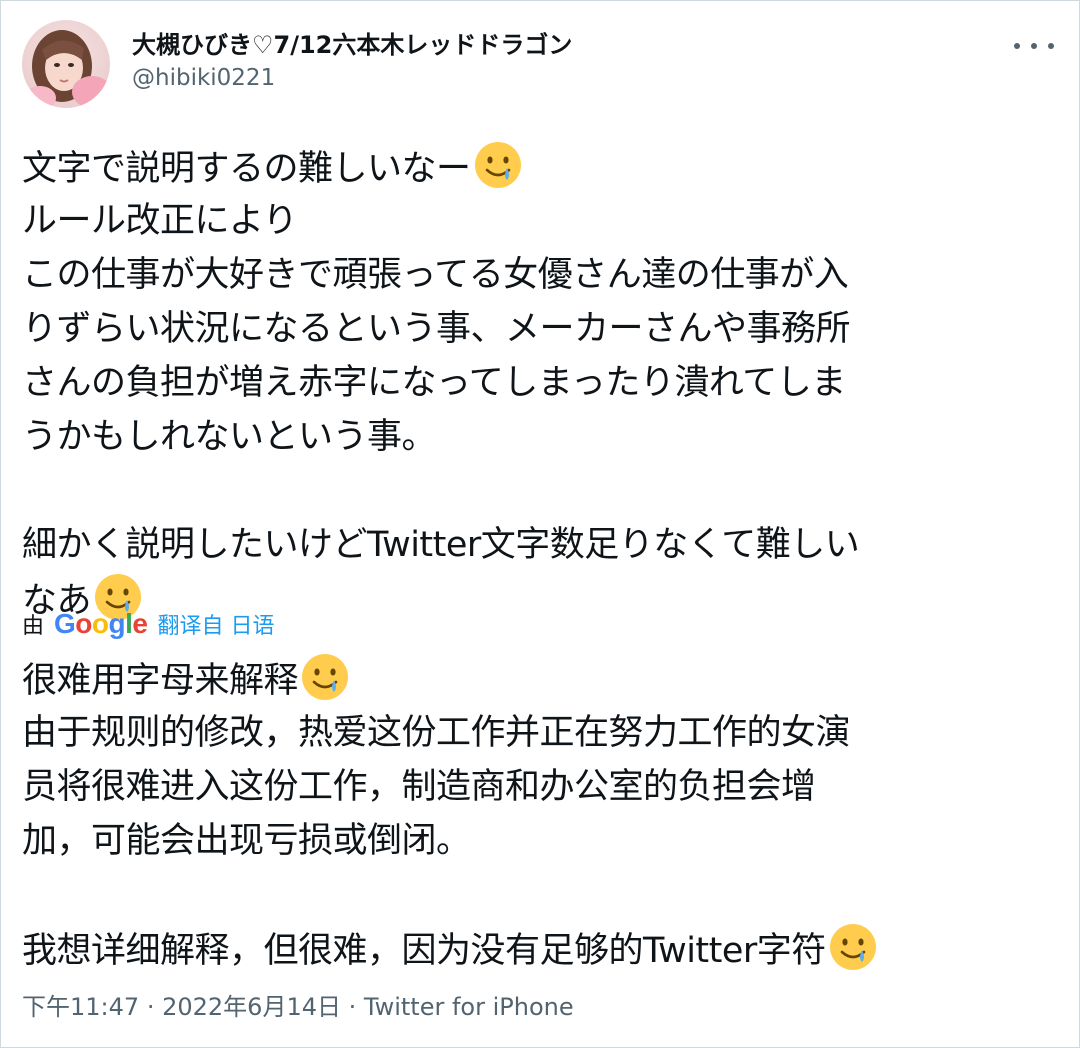 Image resolution: width=1080 pixels, height=1048 pixels. What do you see at coordinates (436, 733) in the screenshot?
I see `translation-line: 由于规则的修改，热爱这份工作并正在努力工作的女演` at bounding box center [436, 733].